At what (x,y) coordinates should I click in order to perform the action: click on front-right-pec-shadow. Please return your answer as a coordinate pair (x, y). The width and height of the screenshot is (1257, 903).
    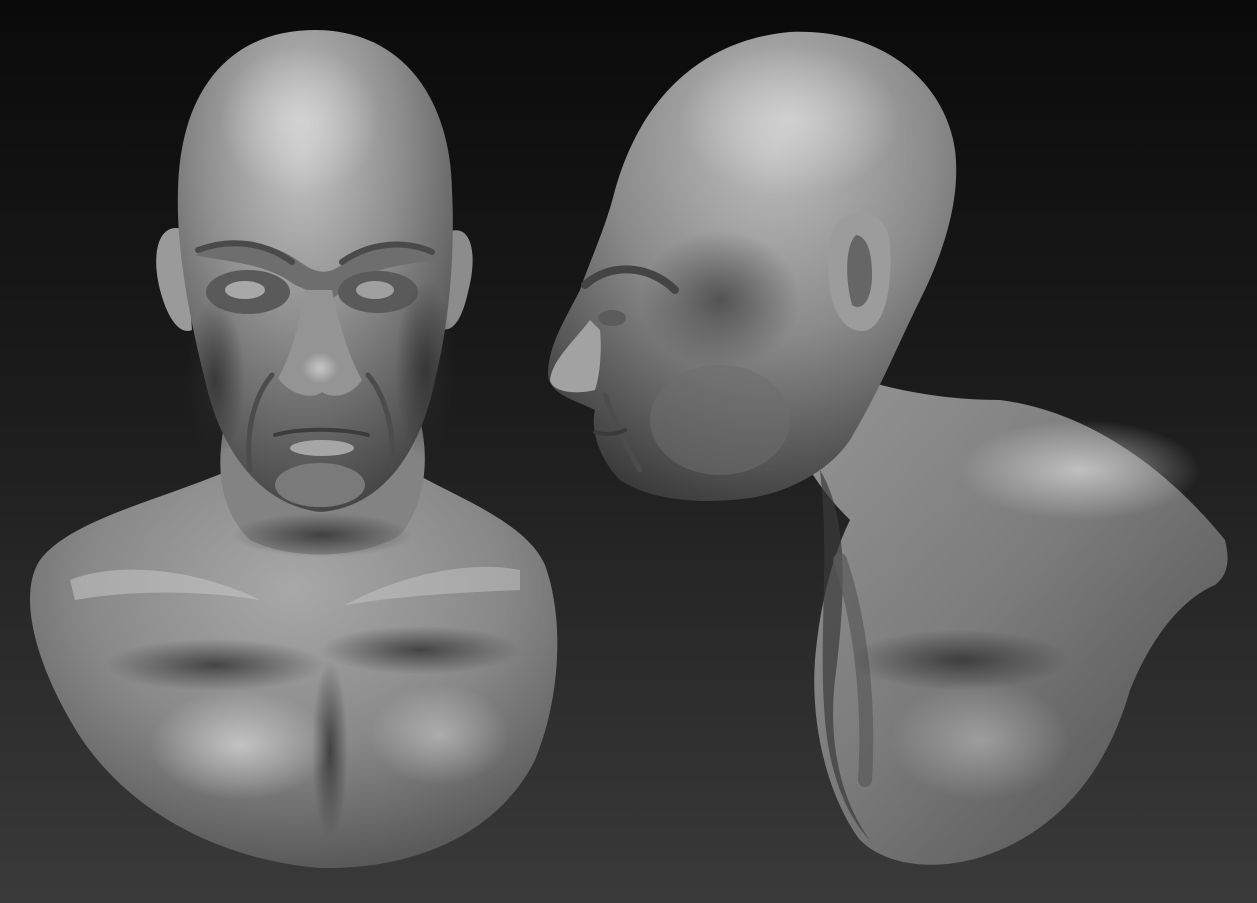
    Looking at the image, I should click on (420, 650).